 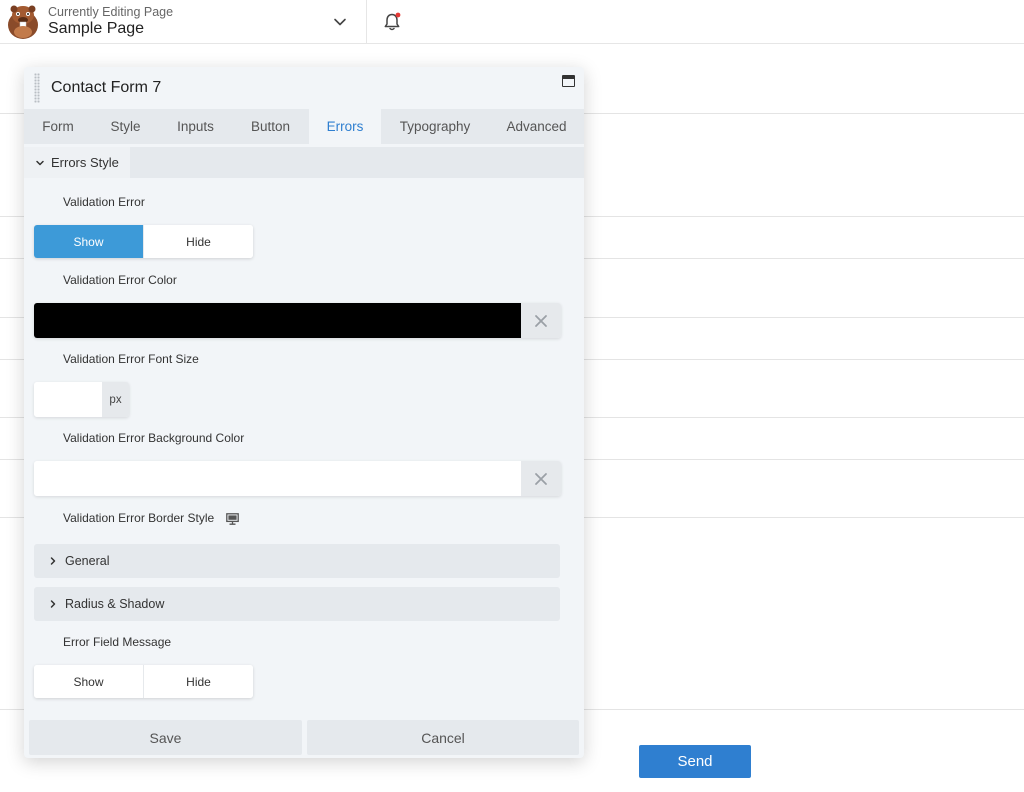 I want to click on validation-error-color-label: Validation Error Color, so click(x=120, y=280).